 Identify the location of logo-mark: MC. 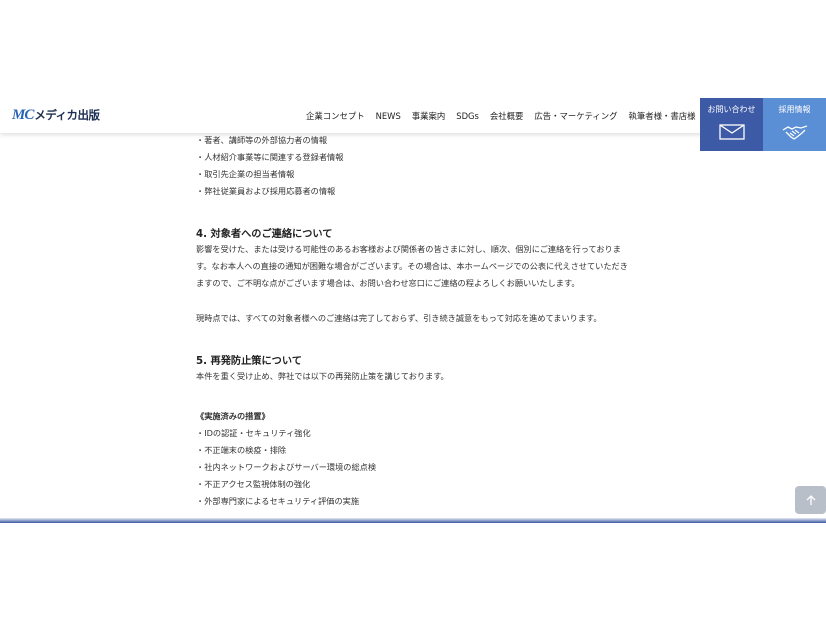
(23, 114).